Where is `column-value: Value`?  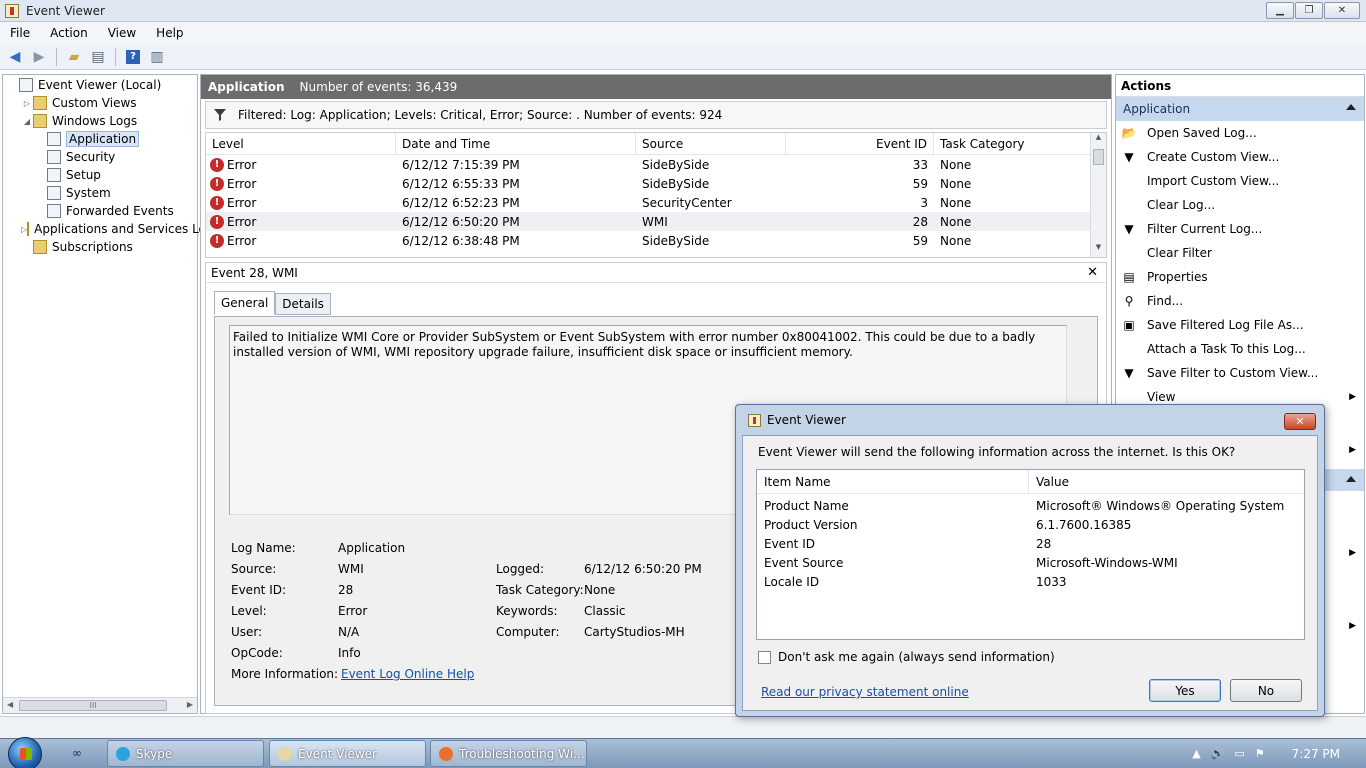 column-value: Value is located at coordinates (1166, 481).